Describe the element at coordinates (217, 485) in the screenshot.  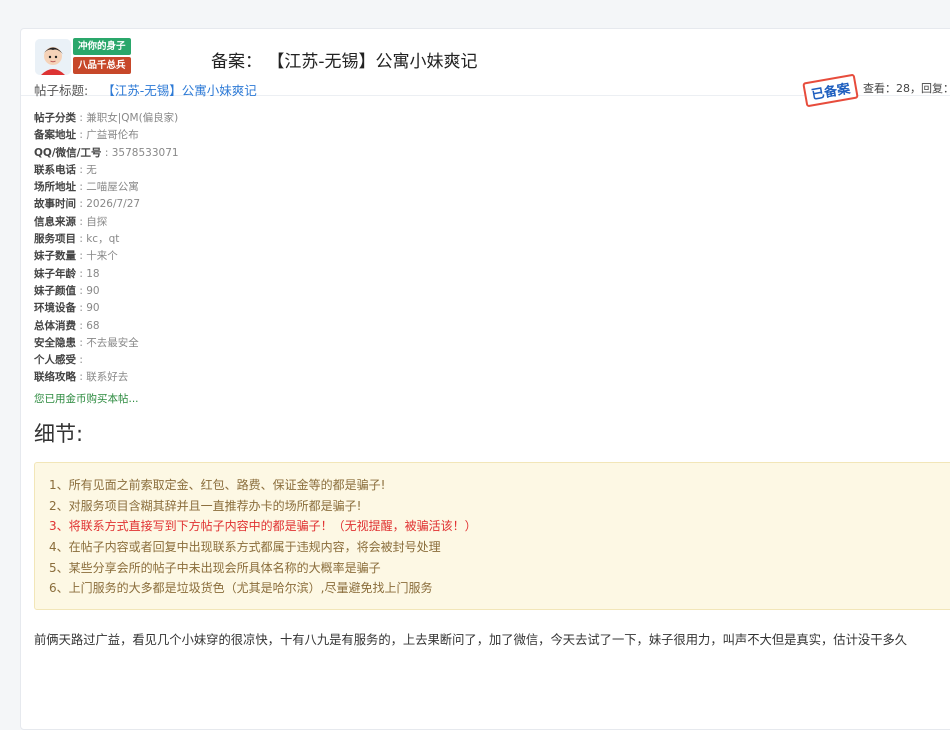
I see `notice-item: 1、所有见面之前索取定金、红包、路费、保证金等的都是骗子!` at that location.